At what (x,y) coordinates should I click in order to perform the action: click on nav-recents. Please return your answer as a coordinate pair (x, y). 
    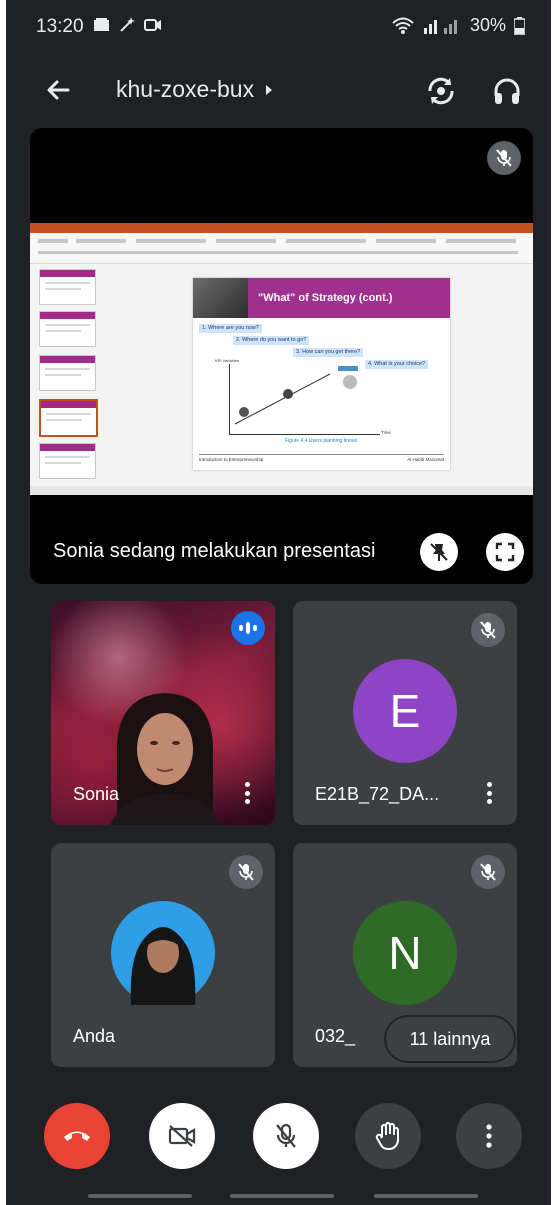
    Looking at the image, I should click on (140, 1196).